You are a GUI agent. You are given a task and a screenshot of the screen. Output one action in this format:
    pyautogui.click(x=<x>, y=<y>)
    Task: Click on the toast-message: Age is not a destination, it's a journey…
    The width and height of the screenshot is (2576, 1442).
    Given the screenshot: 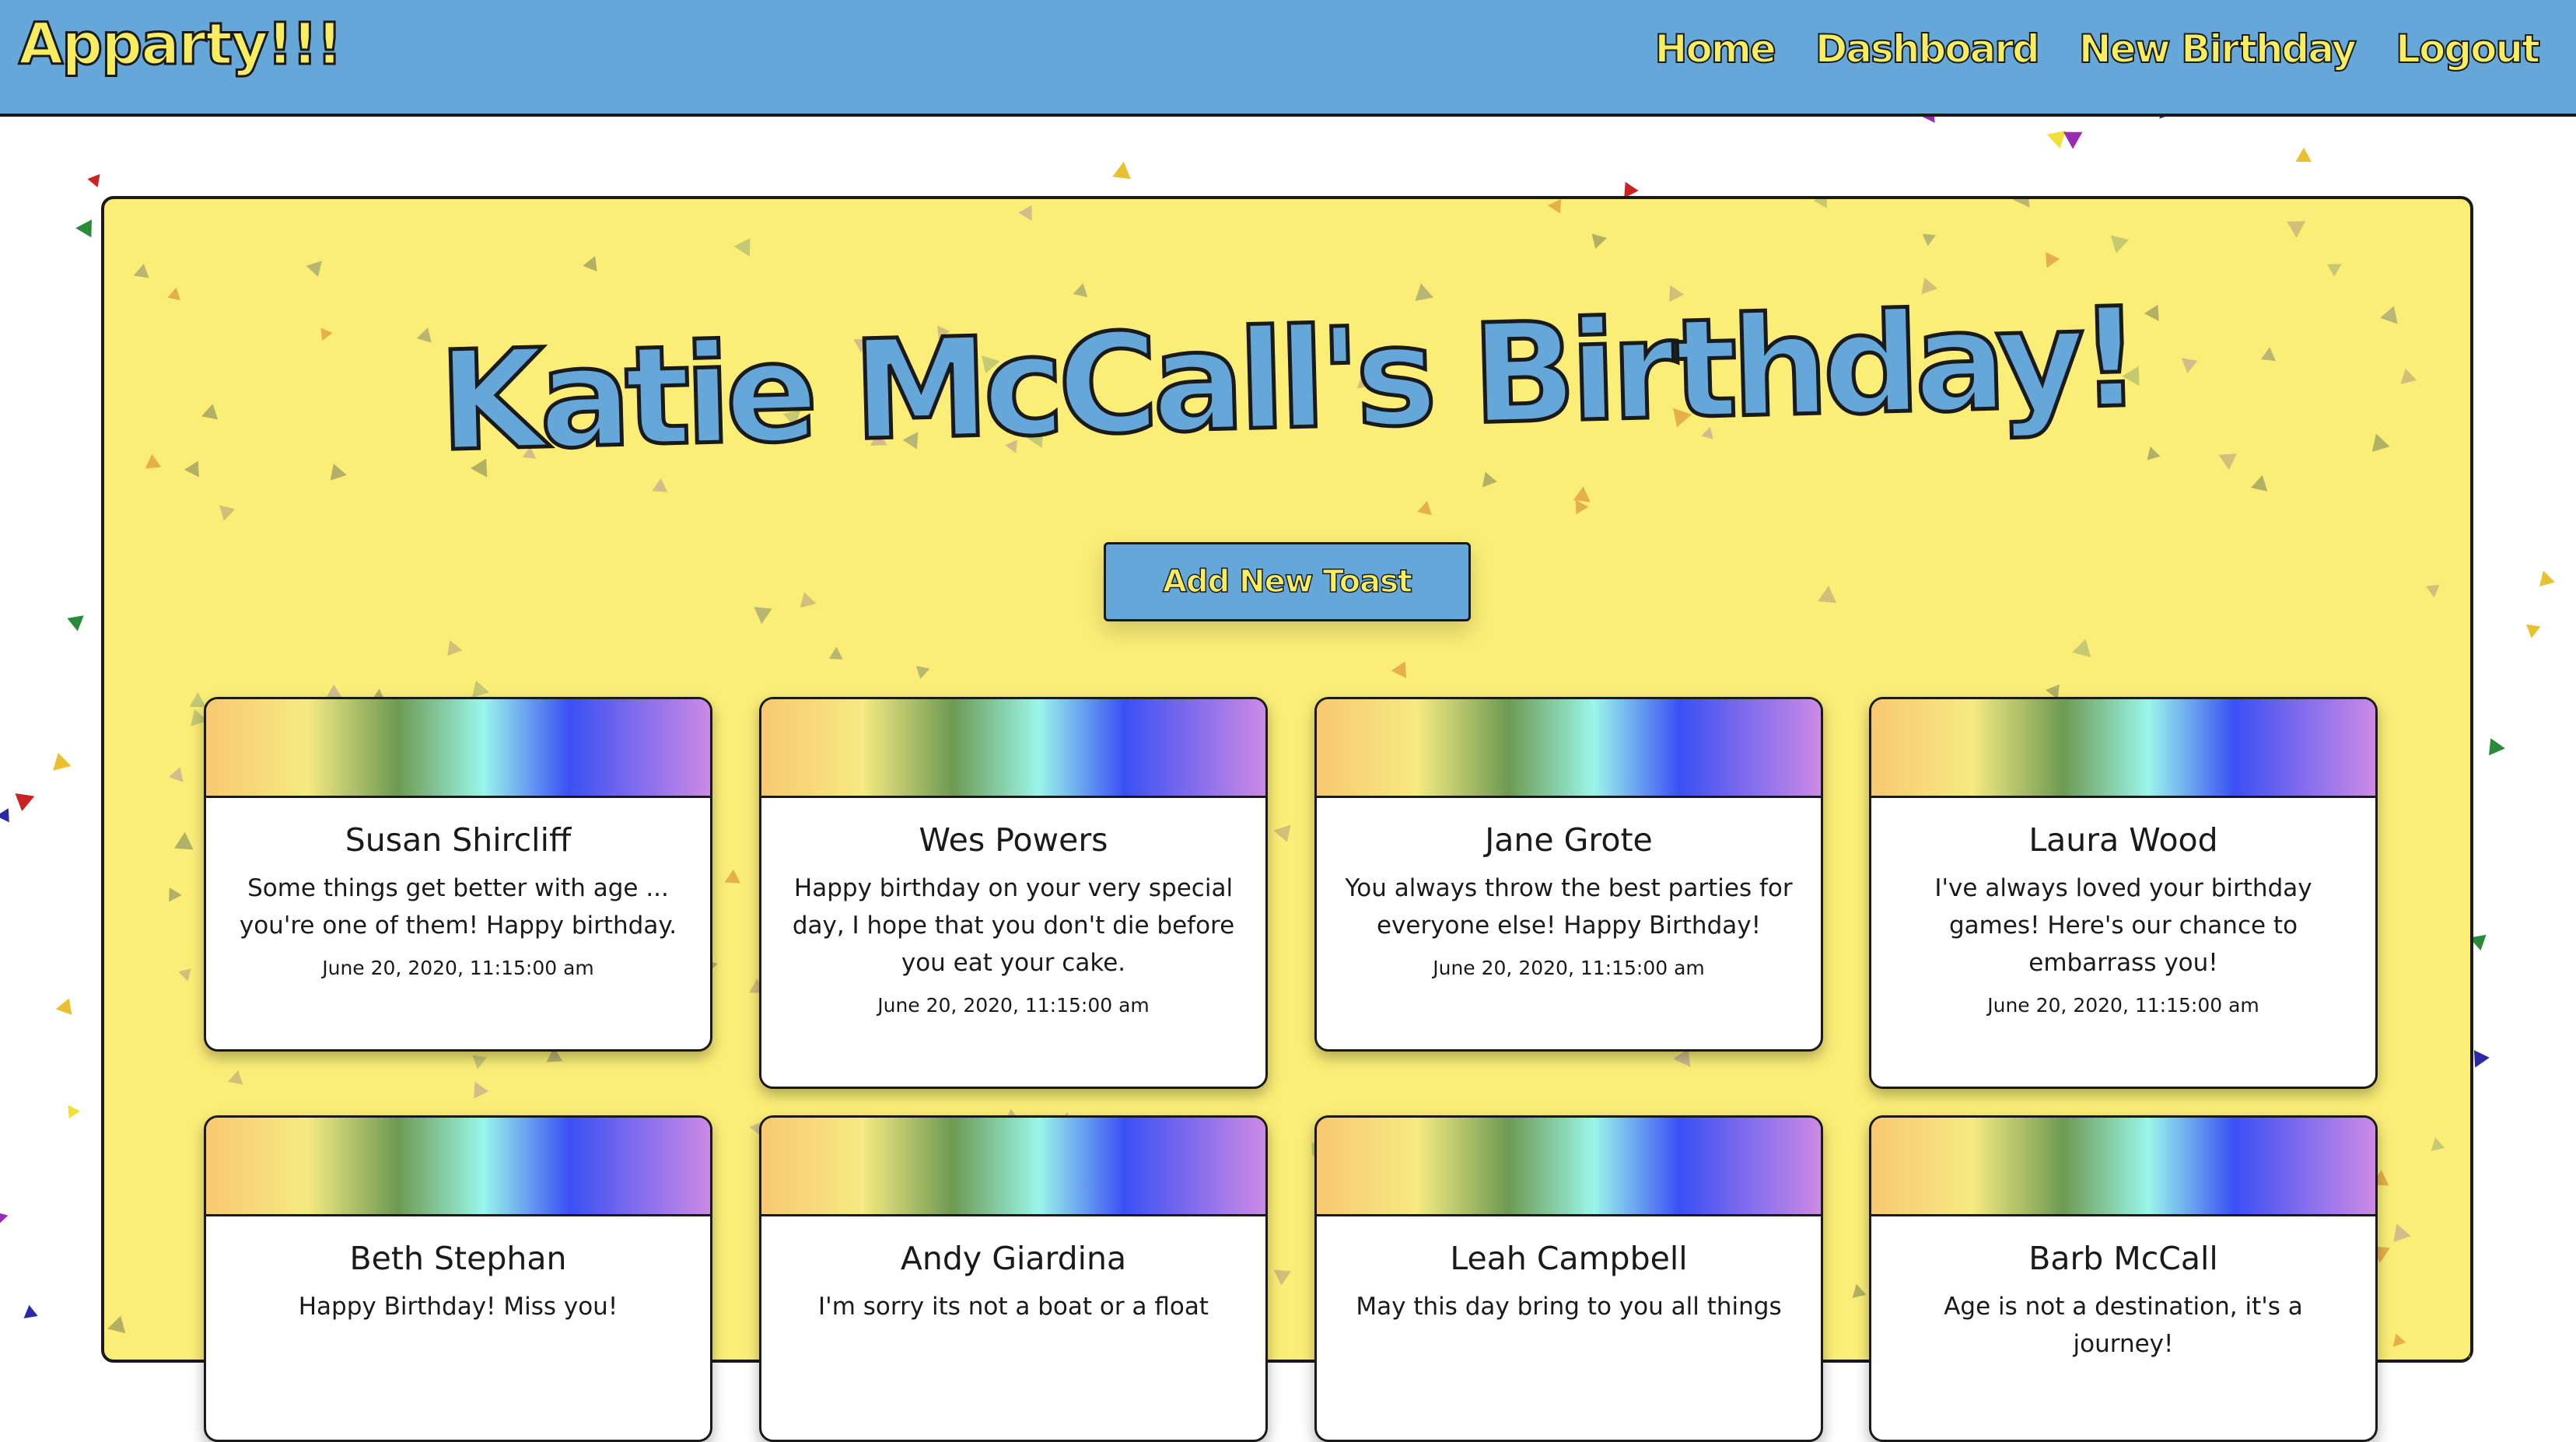 What is the action you would take?
    pyautogui.click(x=2123, y=1325)
    